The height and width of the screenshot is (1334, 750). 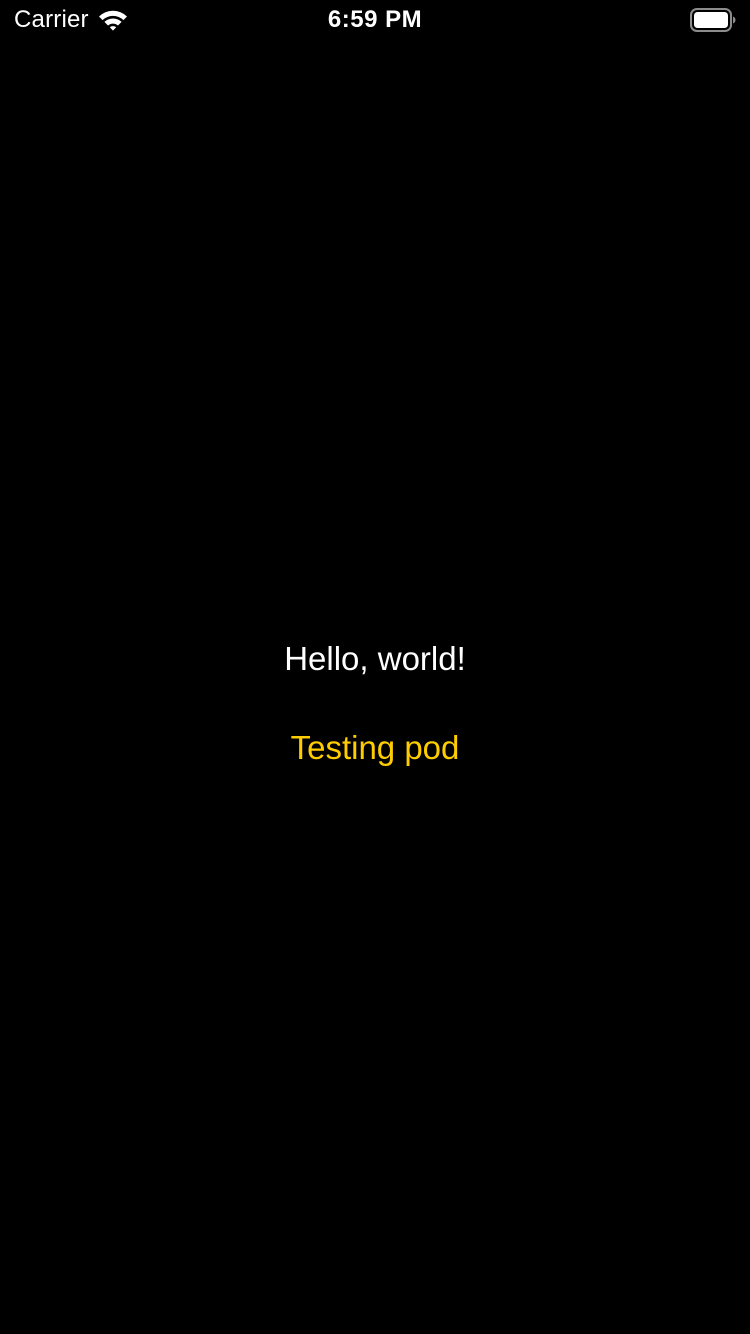 What do you see at coordinates (375, 658) in the screenshot?
I see `greeting-text: Hello, world!` at bounding box center [375, 658].